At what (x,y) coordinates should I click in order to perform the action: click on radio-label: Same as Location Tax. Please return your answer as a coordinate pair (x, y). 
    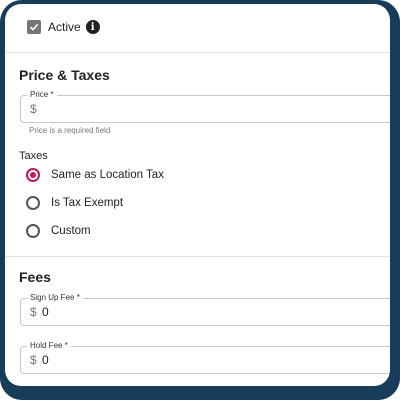
    Looking at the image, I should click on (107, 175).